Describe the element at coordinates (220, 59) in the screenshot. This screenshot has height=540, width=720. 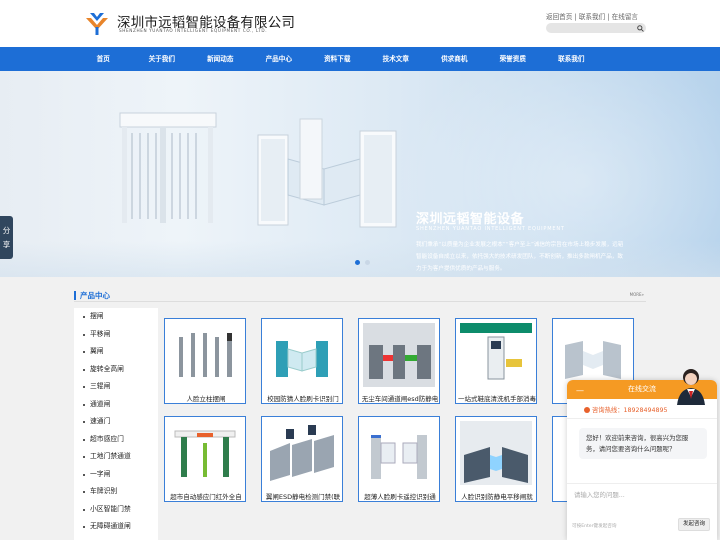
I see `nav-news: 新闻动态` at that location.